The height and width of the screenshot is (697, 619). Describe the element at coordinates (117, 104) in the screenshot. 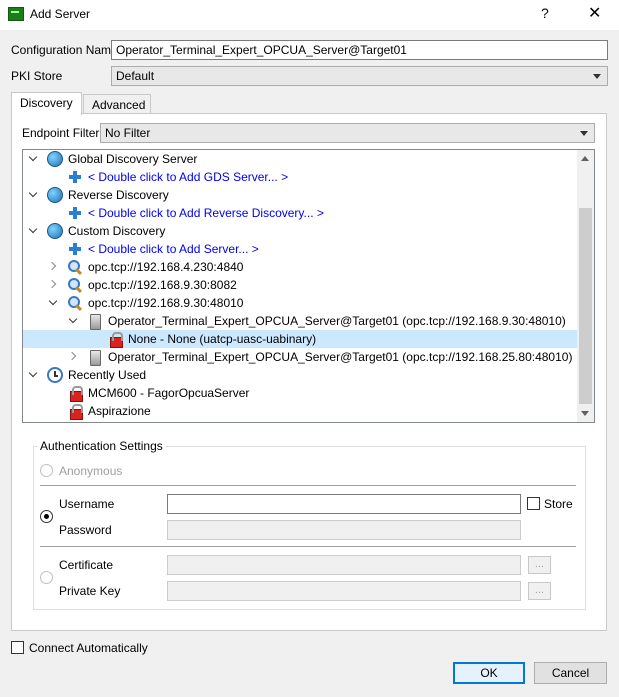

I see `tab-advanced: Advanced` at that location.